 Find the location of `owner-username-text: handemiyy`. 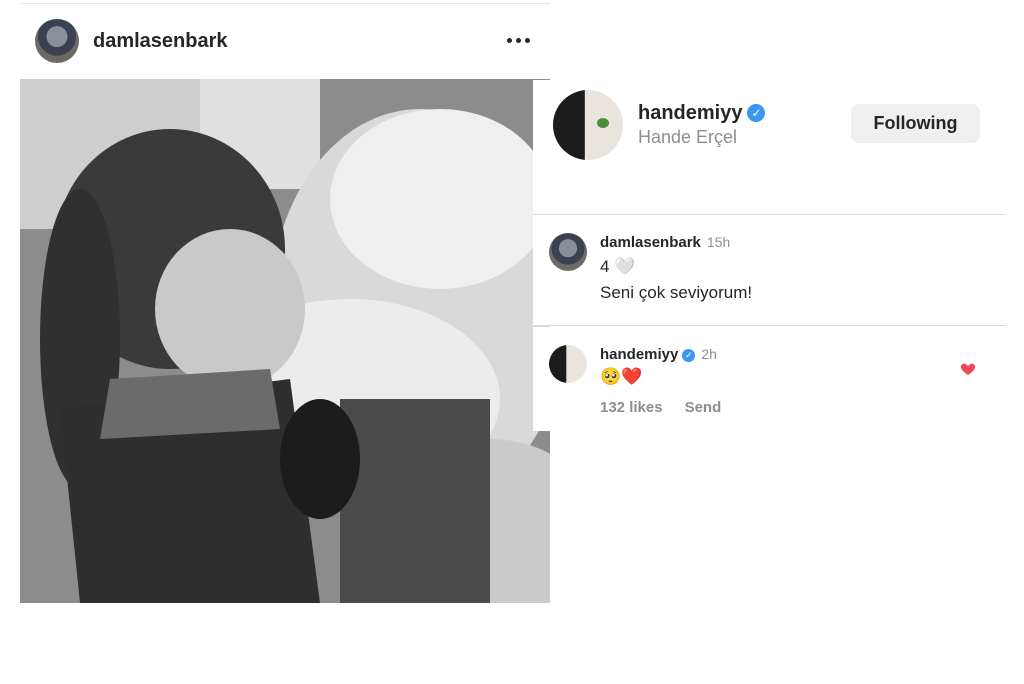

owner-username-text: handemiyy is located at coordinates (690, 113).